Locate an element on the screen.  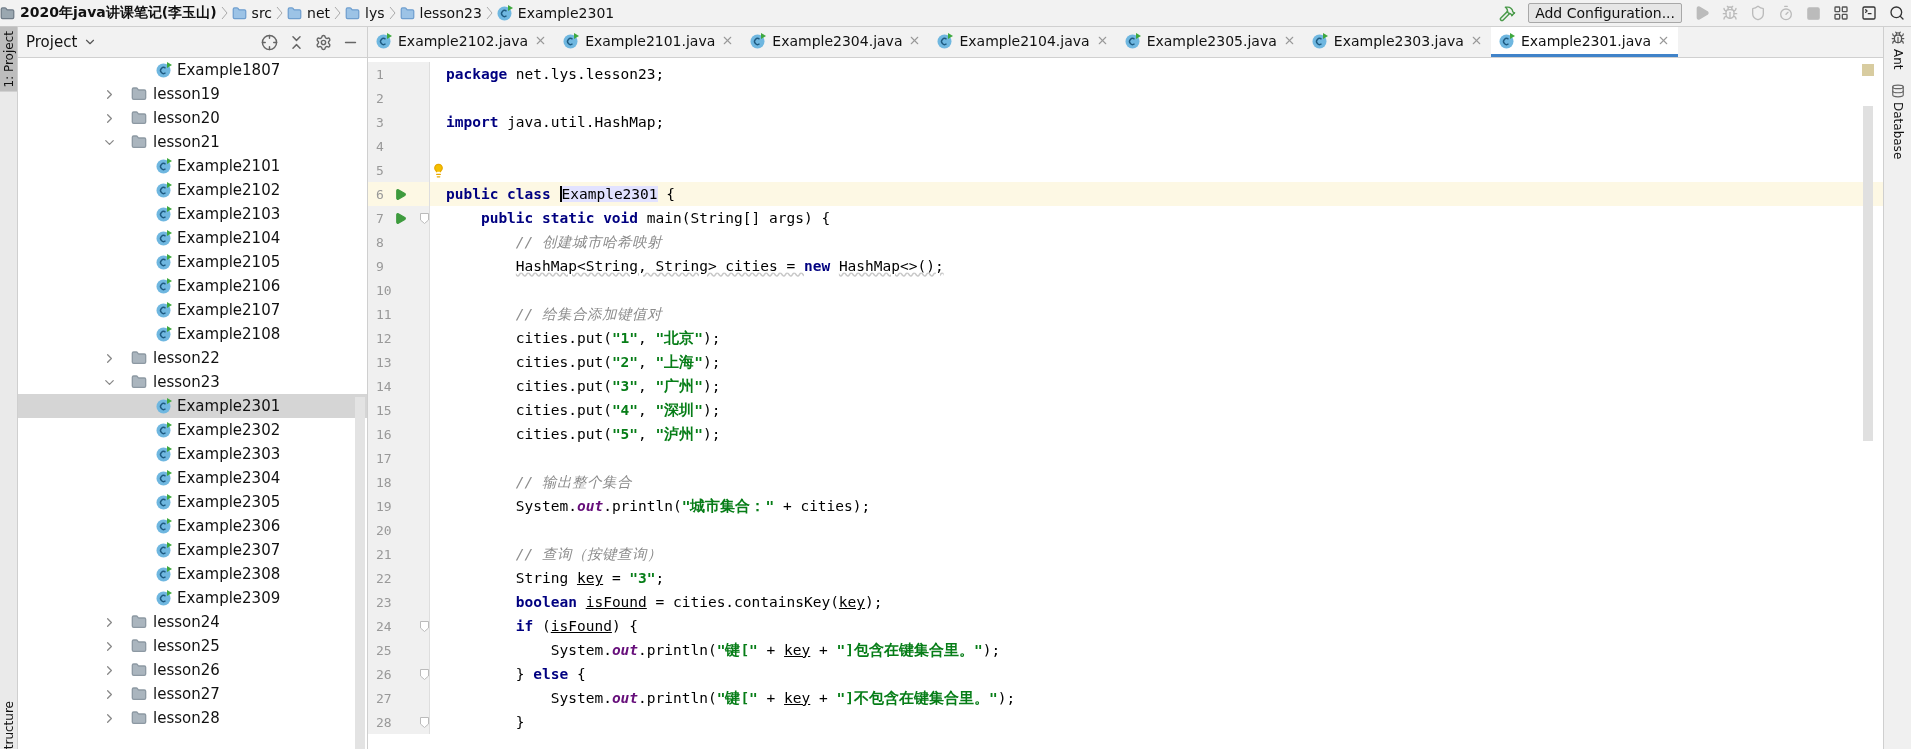
debug-icon is located at coordinates (1730, 13).